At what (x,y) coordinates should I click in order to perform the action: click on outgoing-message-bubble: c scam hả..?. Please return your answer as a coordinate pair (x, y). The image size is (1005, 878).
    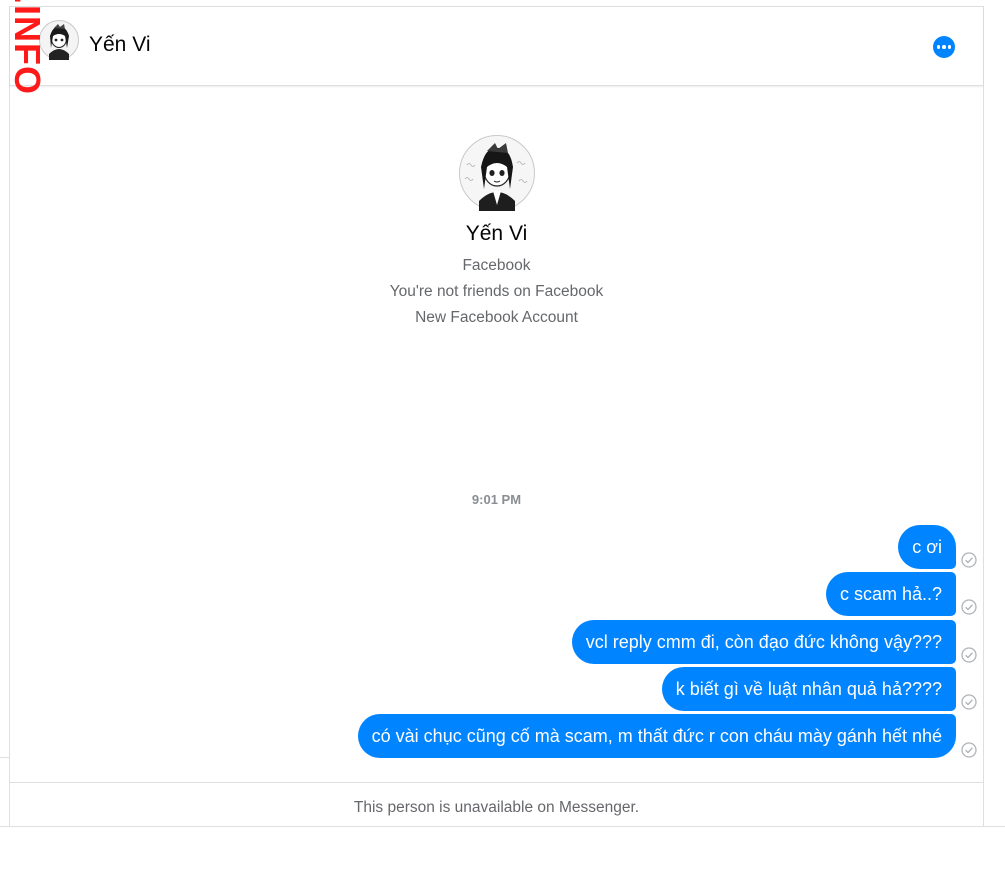
    Looking at the image, I should click on (890, 594).